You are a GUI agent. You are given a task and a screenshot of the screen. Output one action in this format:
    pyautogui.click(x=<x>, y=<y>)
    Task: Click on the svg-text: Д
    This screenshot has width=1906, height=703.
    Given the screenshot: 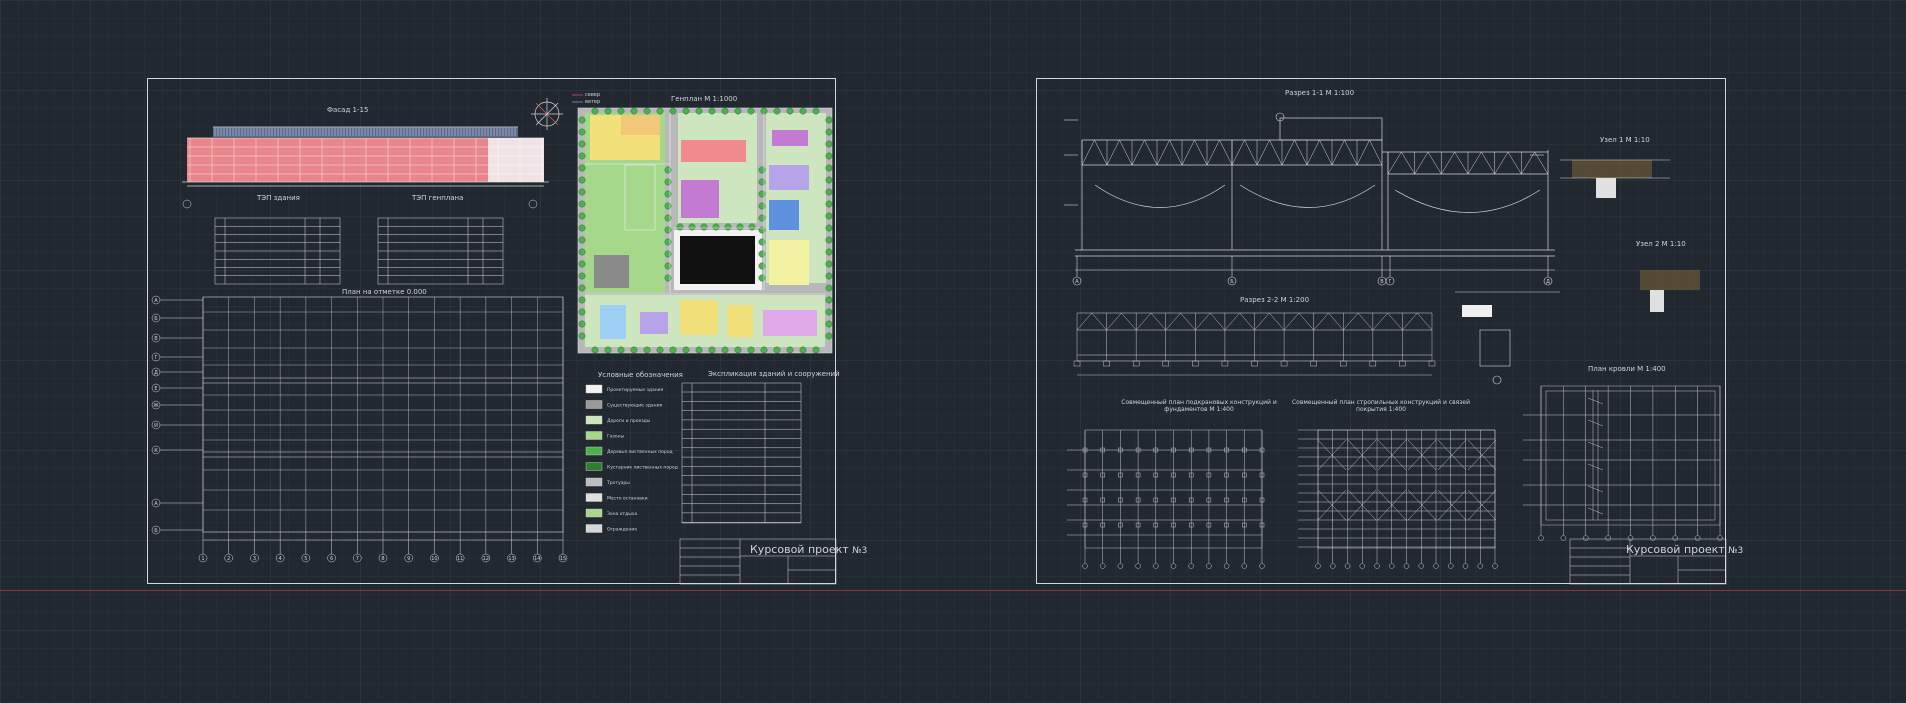 What is the action you would take?
    pyautogui.click(x=1548, y=282)
    